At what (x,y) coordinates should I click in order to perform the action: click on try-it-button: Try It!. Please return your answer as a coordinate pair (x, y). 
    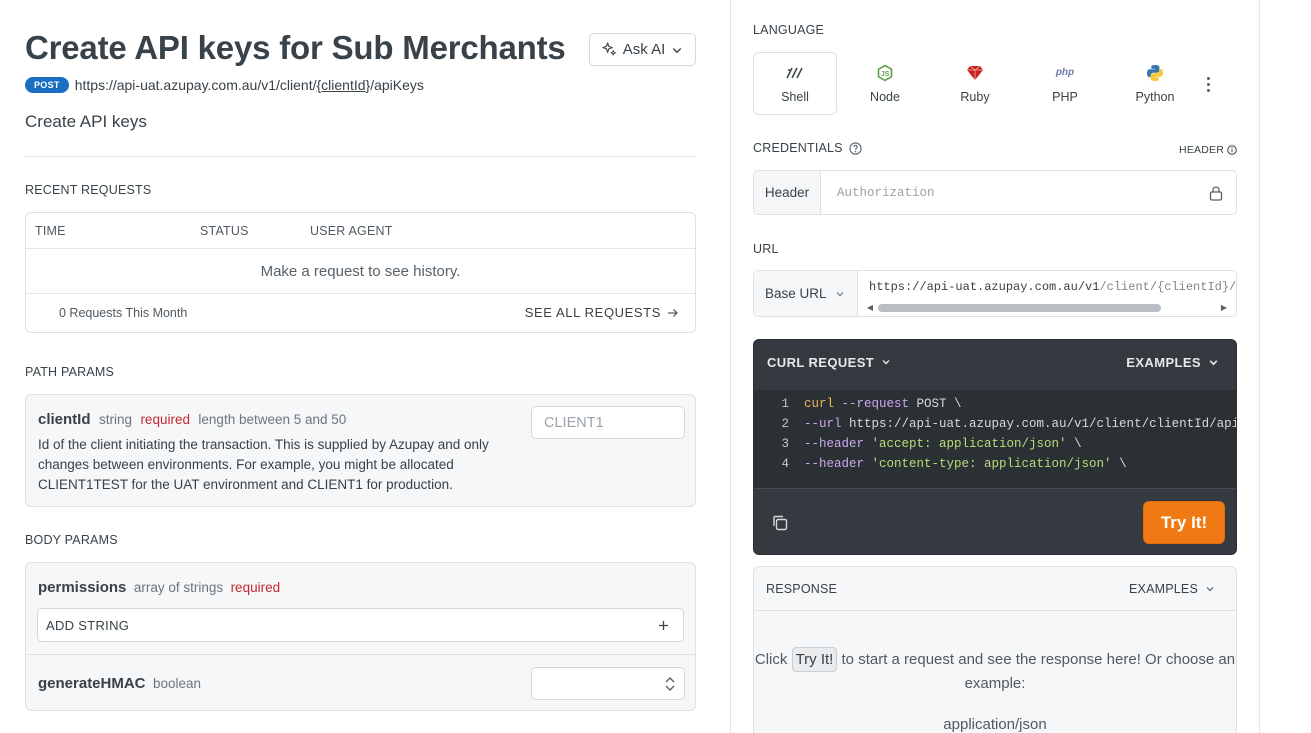
    Looking at the image, I should click on (1184, 522).